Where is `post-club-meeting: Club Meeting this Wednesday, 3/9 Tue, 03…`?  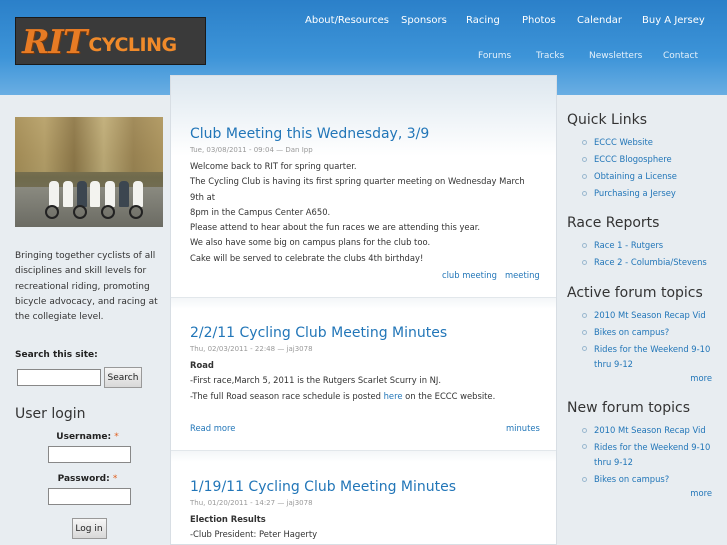
post-club-meeting: Club Meeting this Wednesday, 3/9 Tue, 03… is located at coordinates (364, 196).